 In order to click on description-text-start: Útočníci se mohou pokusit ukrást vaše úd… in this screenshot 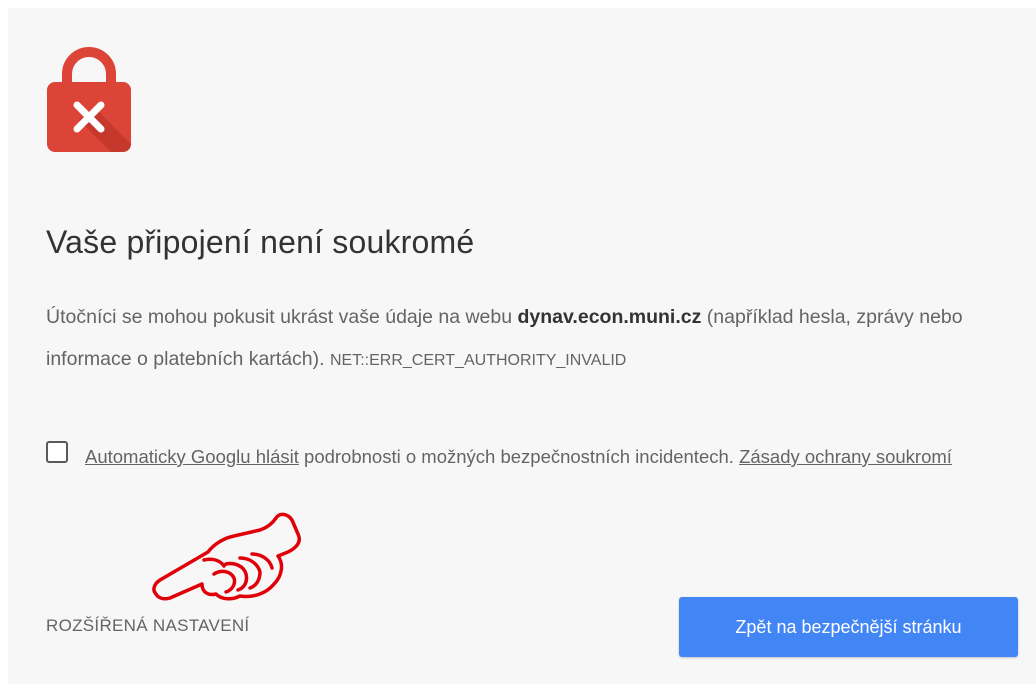, I will do `click(282, 317)`.